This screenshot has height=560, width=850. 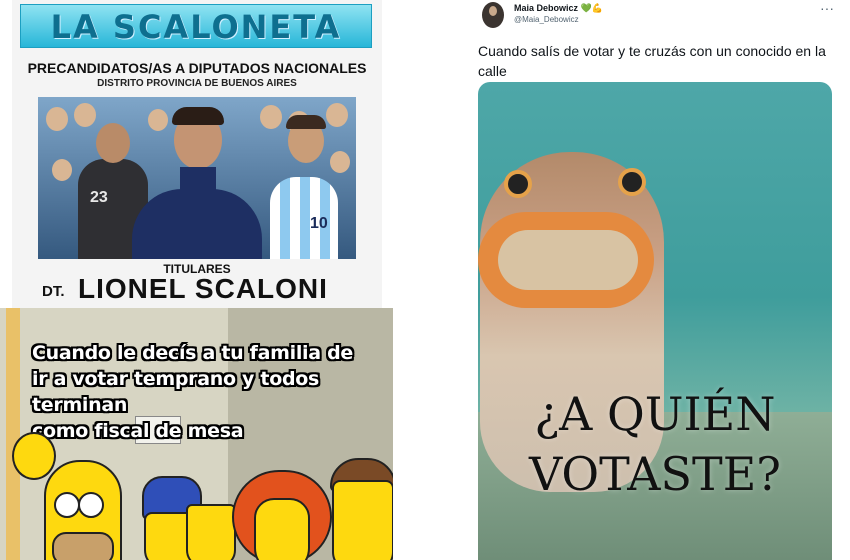 What do you see at coordinates (655, 414) in the screenshot?
I see `image-caption-line: ¿A QUIÉN` at bounding box center [655, 414].